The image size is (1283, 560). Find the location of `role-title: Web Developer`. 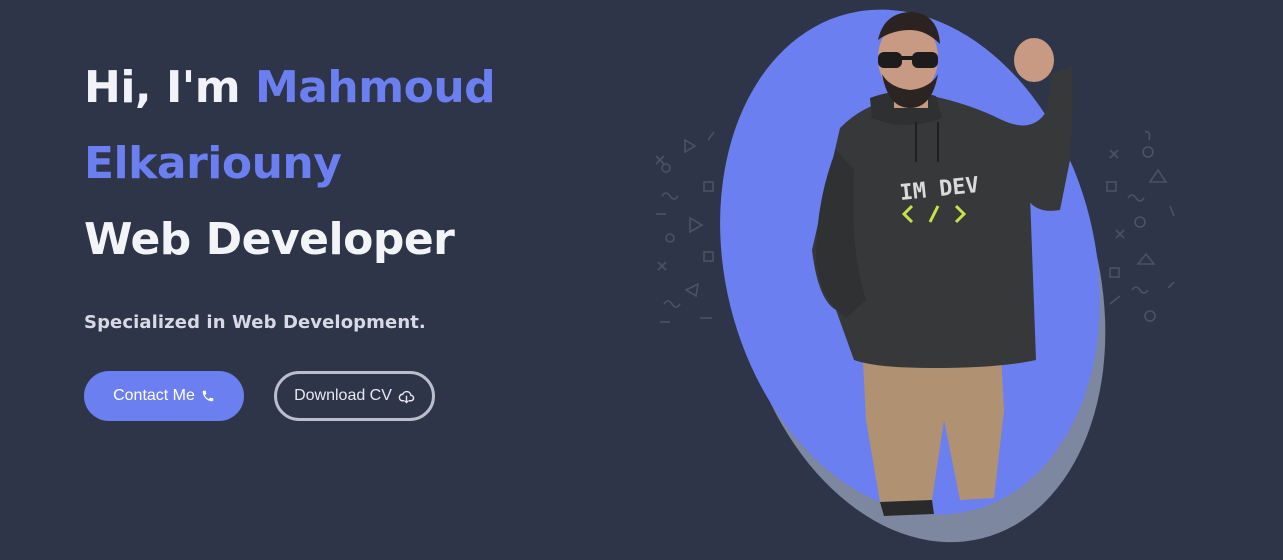

role-title: Web Developer is located at coordinates (269, 239).